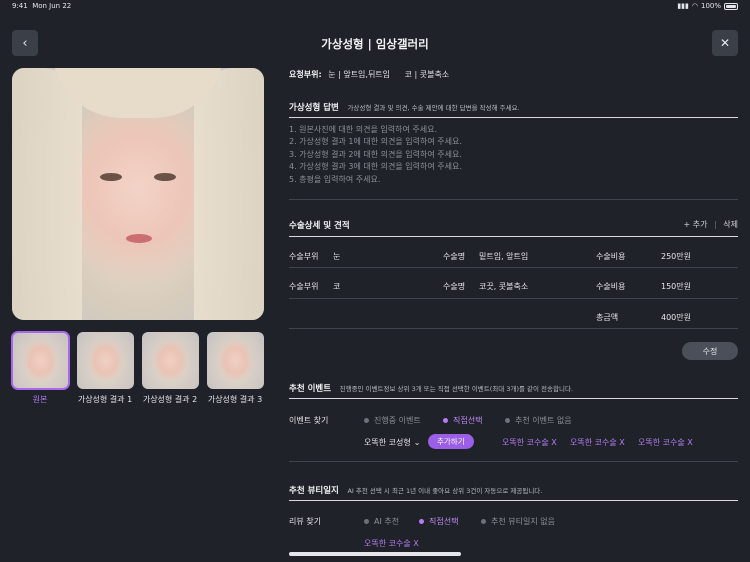  What do you see at coordinates (433, 108) in the screenshot?
I see `answer-subtitle: 가상성형 결과 및 의견, 수술 제안에 대한 답변을 작성해 주세요.` at bounding box center [433, 108].